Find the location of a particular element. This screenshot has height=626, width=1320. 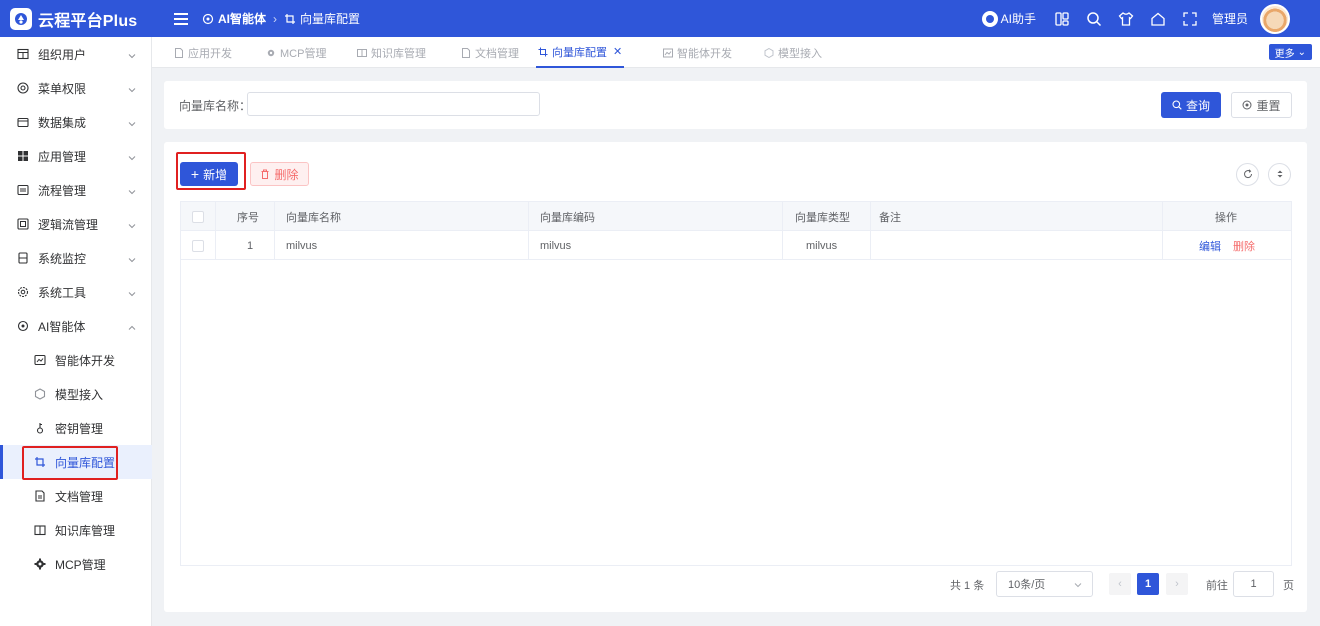

reset-icon is located at coordinates (1247, 105).